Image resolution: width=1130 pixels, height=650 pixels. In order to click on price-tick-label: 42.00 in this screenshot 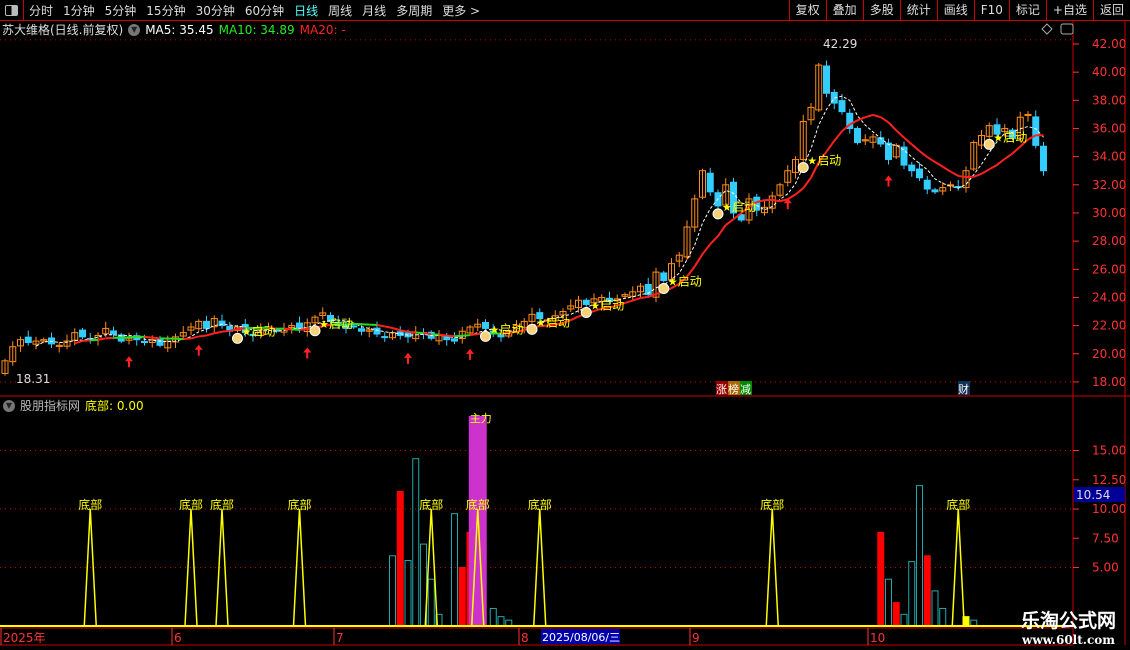, I will do `click(1109, 44)`.